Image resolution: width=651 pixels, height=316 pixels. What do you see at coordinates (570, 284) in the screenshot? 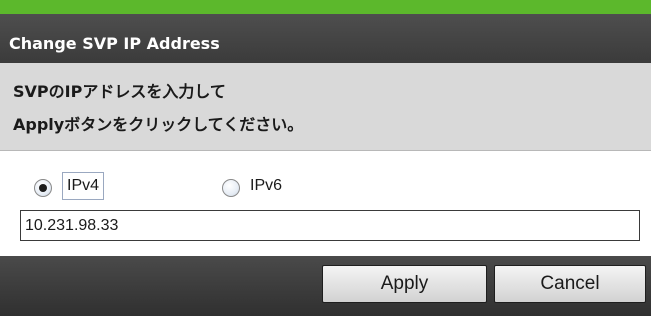
I see `cancel-button: Cancel` at bounding box center [570, 284].